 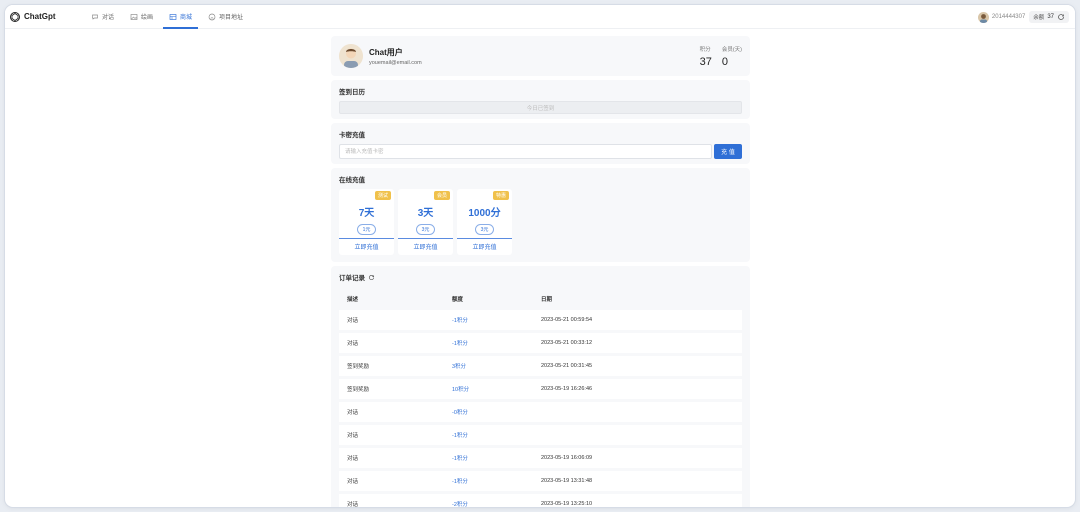 I want to click on package-card: 会员 3天 3元 立即充值, so click(x=425, y=222).